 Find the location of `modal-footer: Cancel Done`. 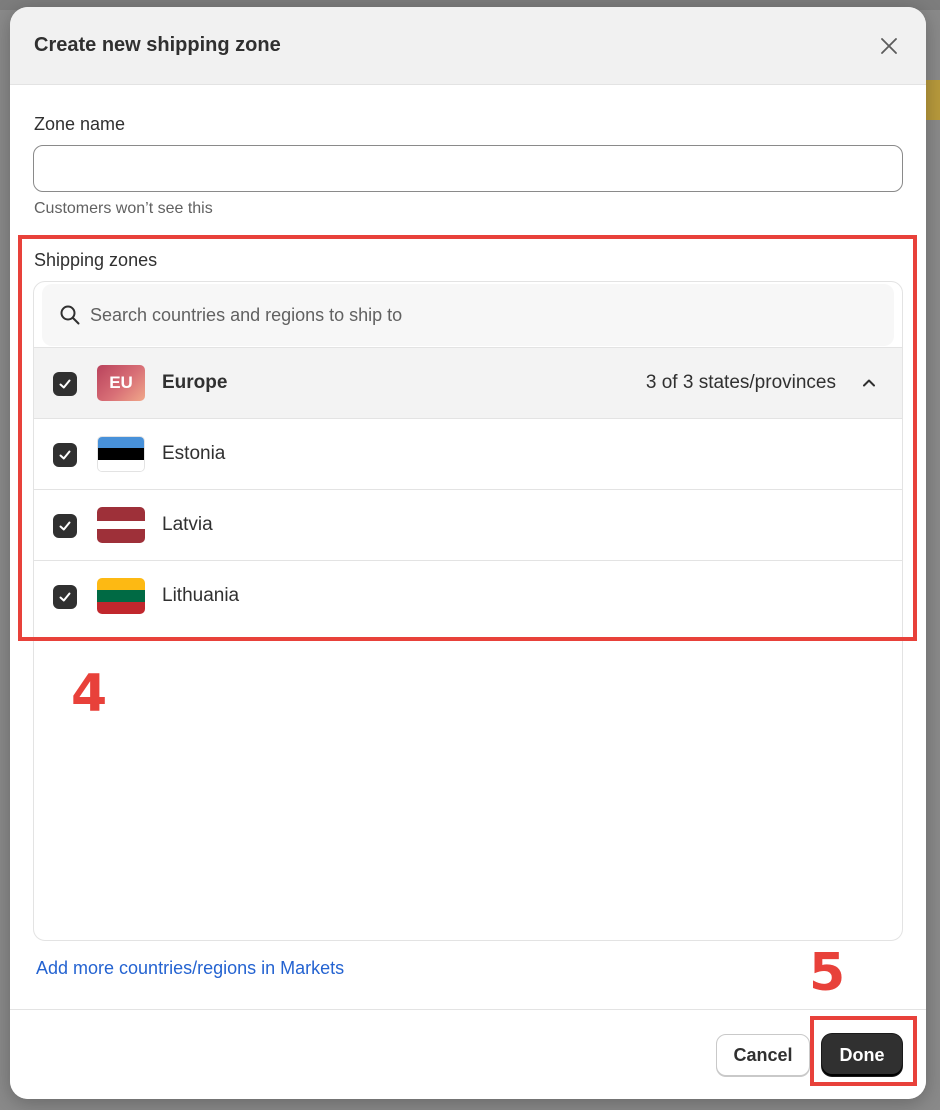

modal-footer: Cancel Done is located at coordinates (468, 1054).